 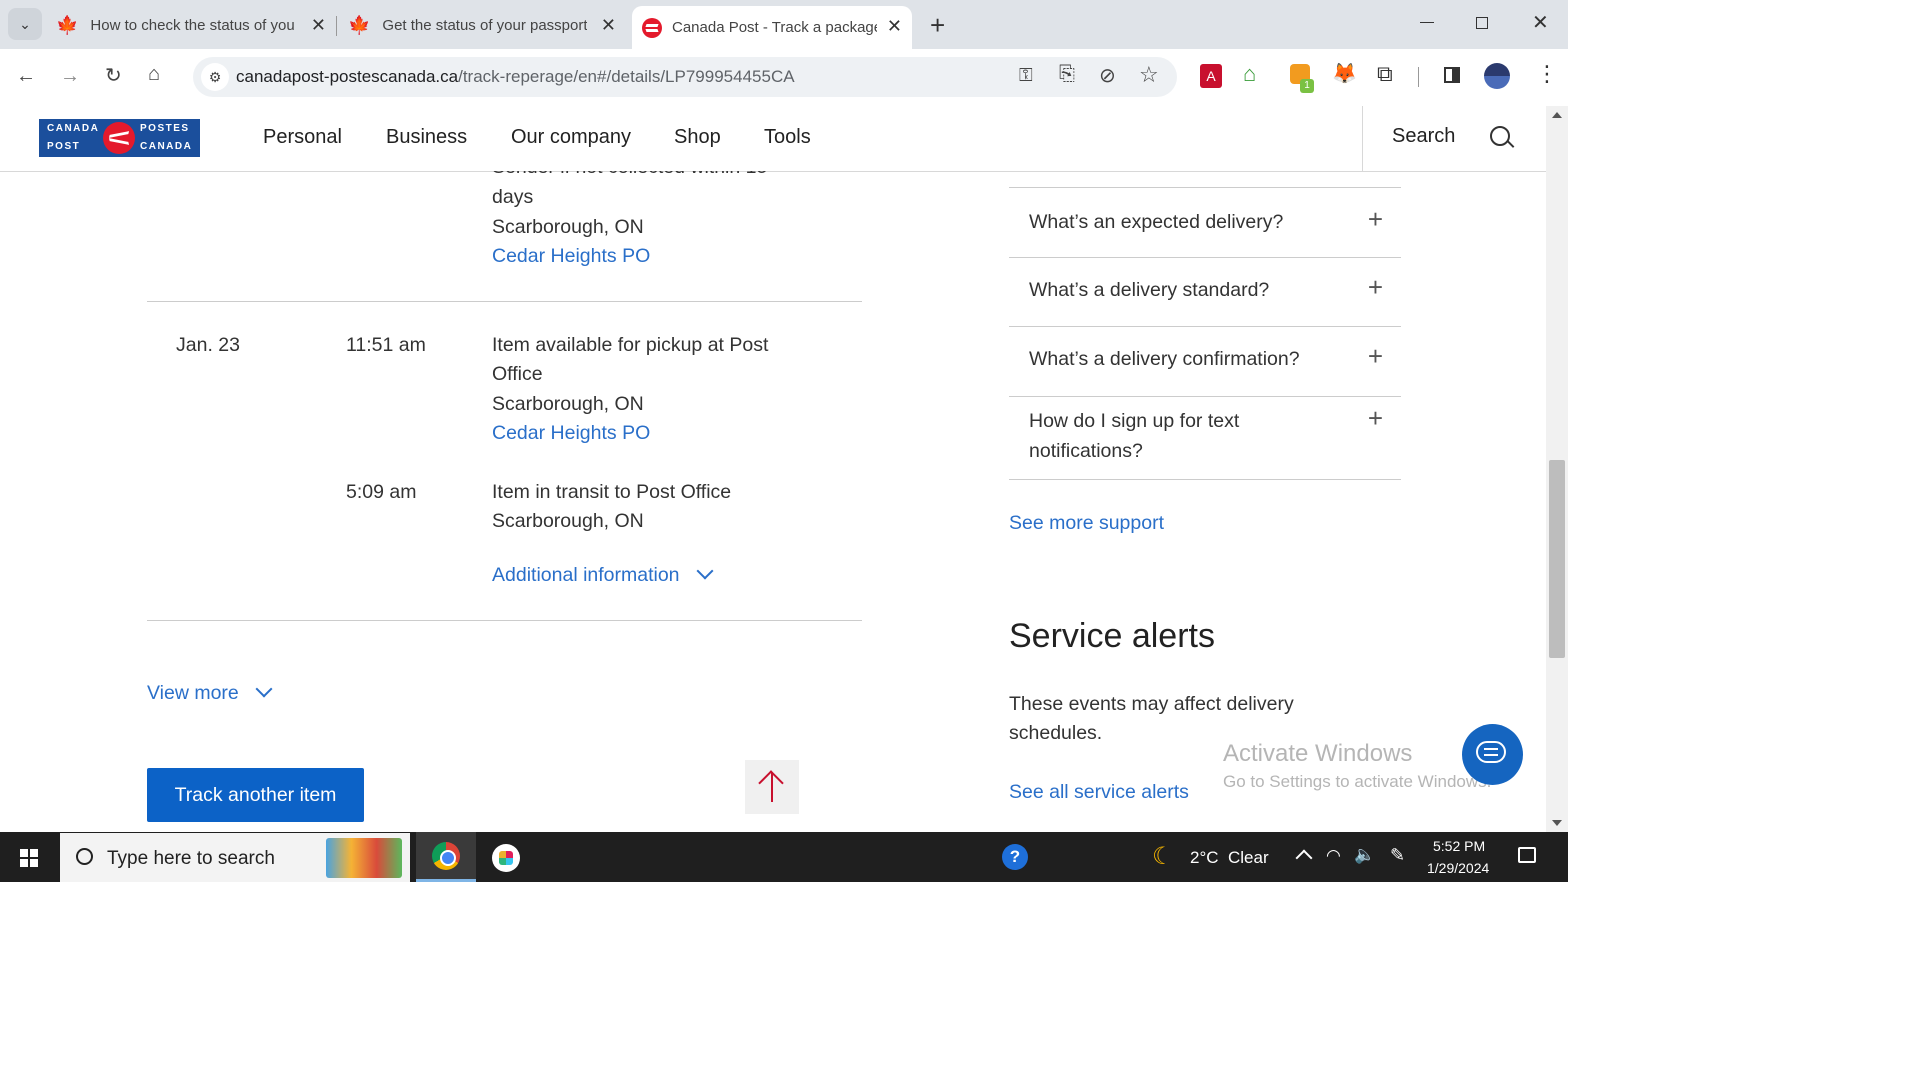 I want to click on canada-post-logo: CANADA POST POSTES CANADA, so click(x=119, y=138).